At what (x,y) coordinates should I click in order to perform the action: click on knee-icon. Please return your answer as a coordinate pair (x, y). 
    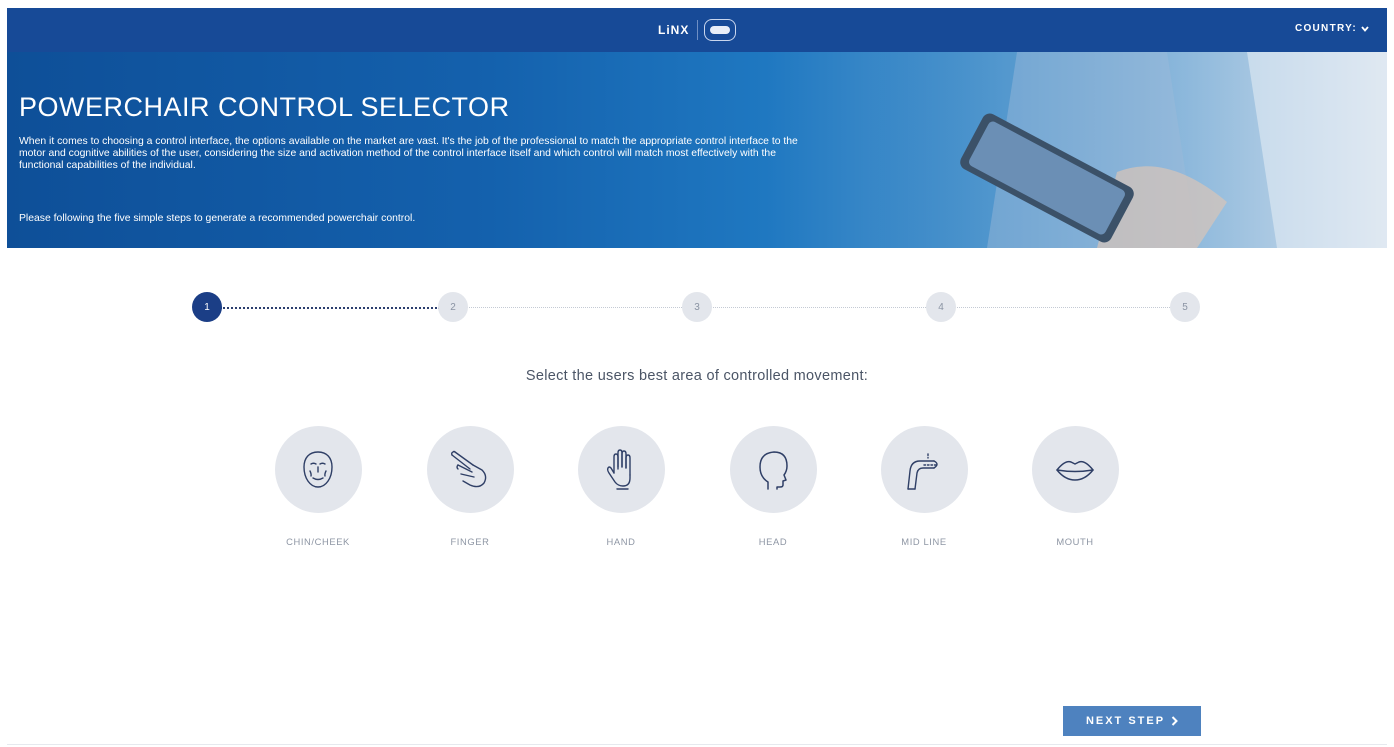
    Looking at the image, I should click on (923, 471).